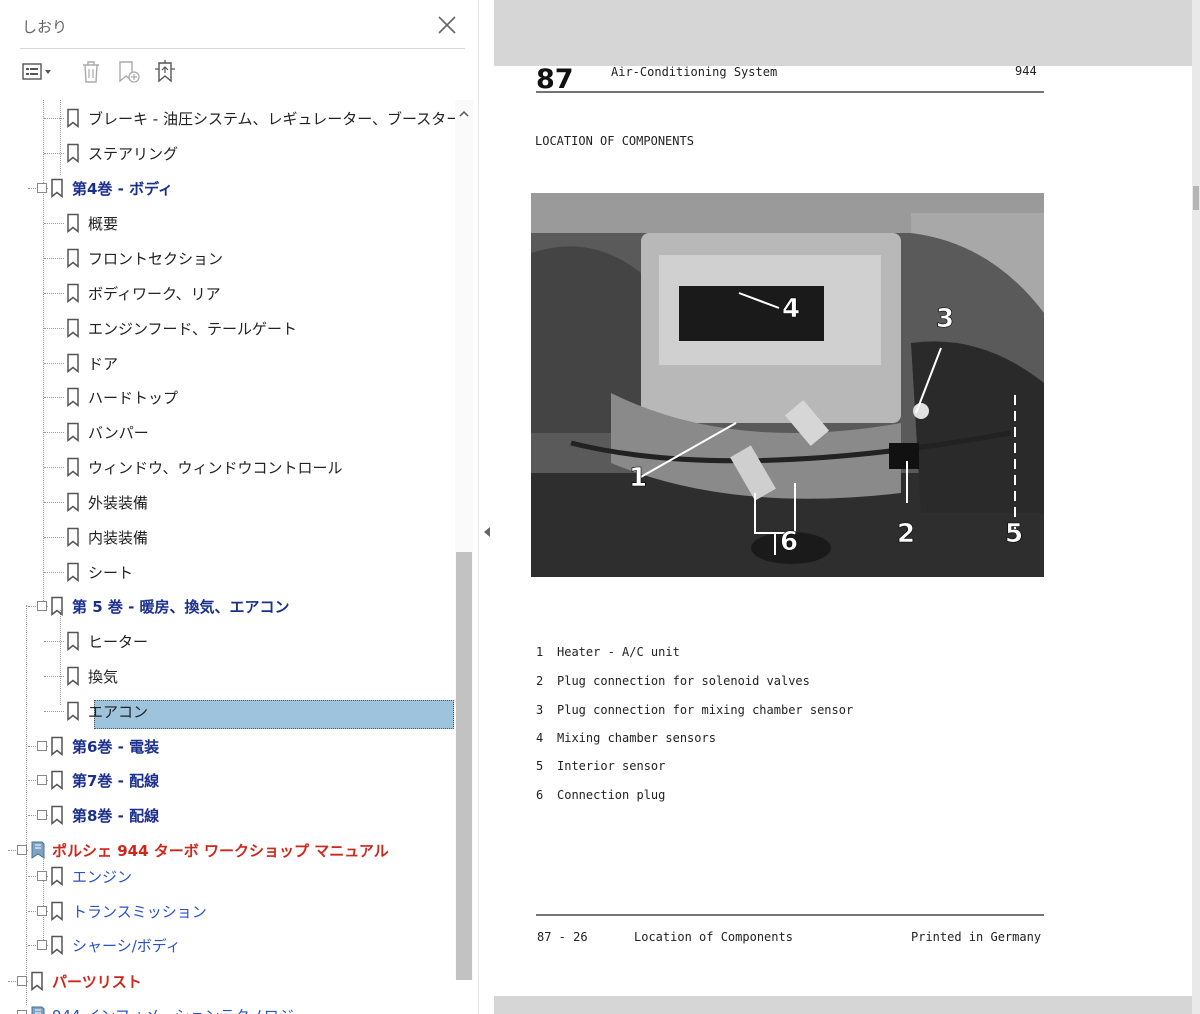 The width and height of the screenshot is (1200, 1014). Describe the element at coordinates (108, 641) in the screenshot. I see `bookmark-item: ヒーター` at that location.